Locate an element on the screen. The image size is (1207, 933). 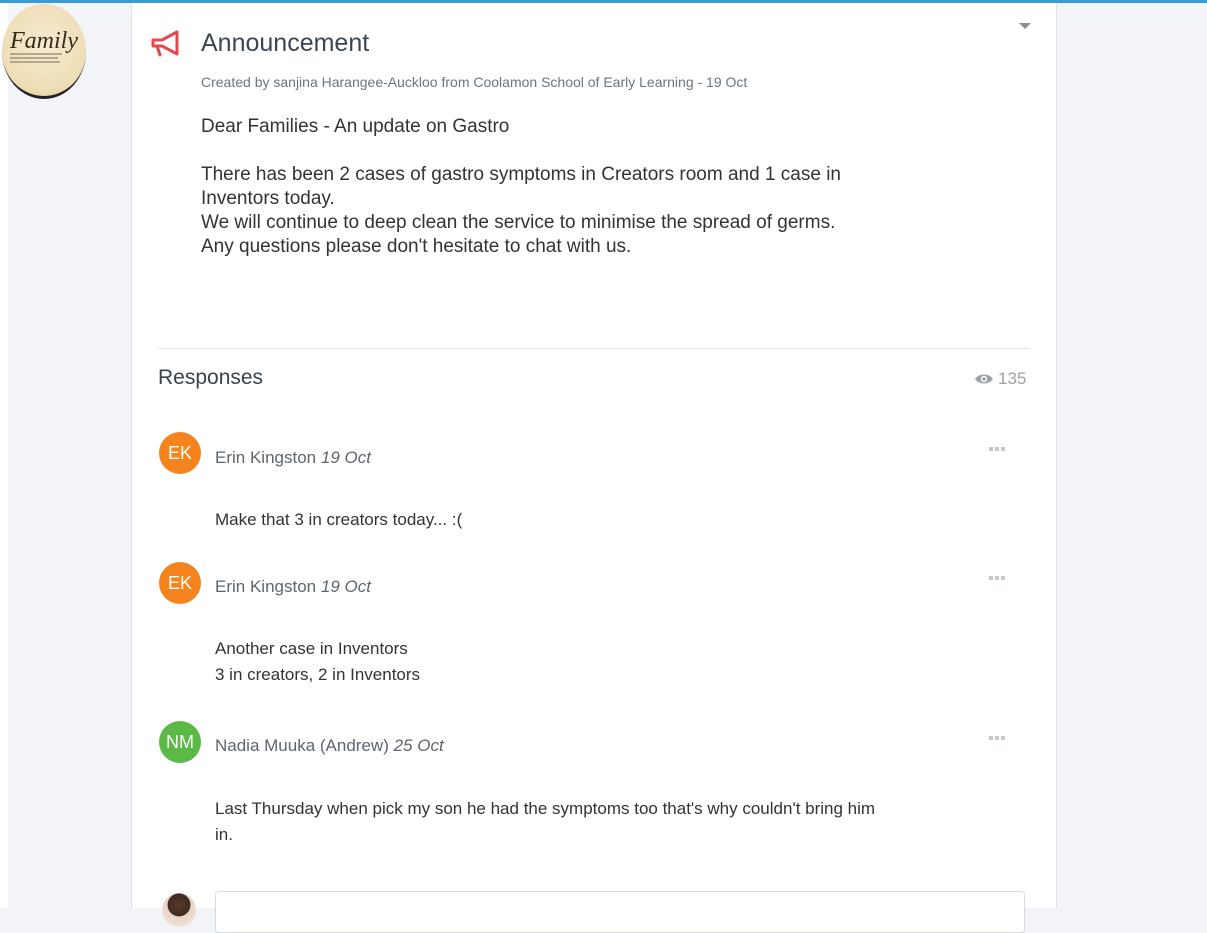
response-author: Nadia Muuka (Andrew) 25 Oct is located at coordinates (329, 746).